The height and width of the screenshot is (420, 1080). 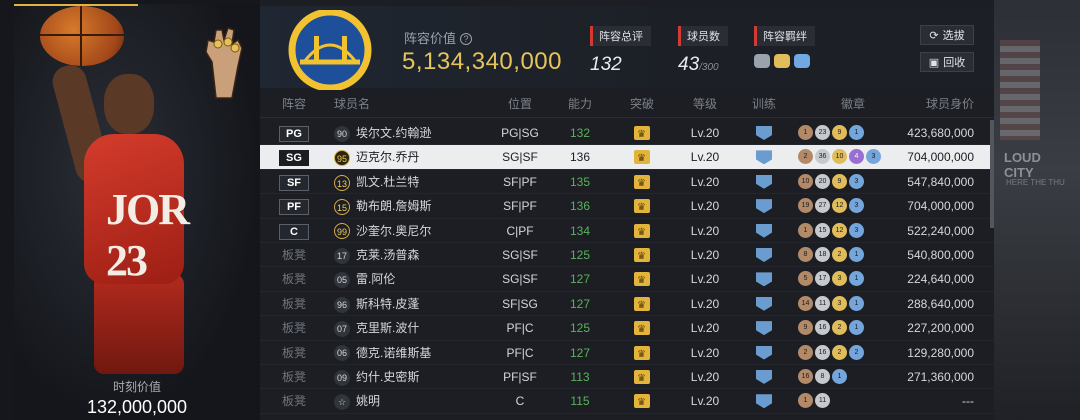 What do you see at coordinates (922, 103) in the screenshot?
I see `col-value: 球员身价` at bounding box center [922, 103].